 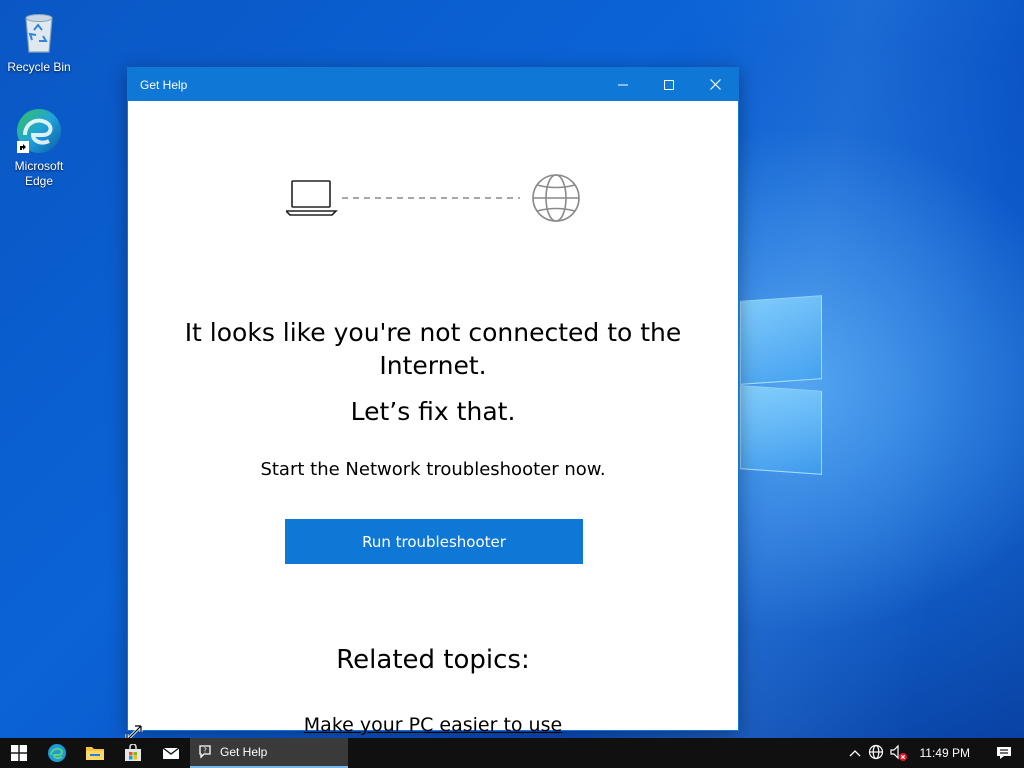 I want to click on windows-start-icon, so click(x=19, y=753).